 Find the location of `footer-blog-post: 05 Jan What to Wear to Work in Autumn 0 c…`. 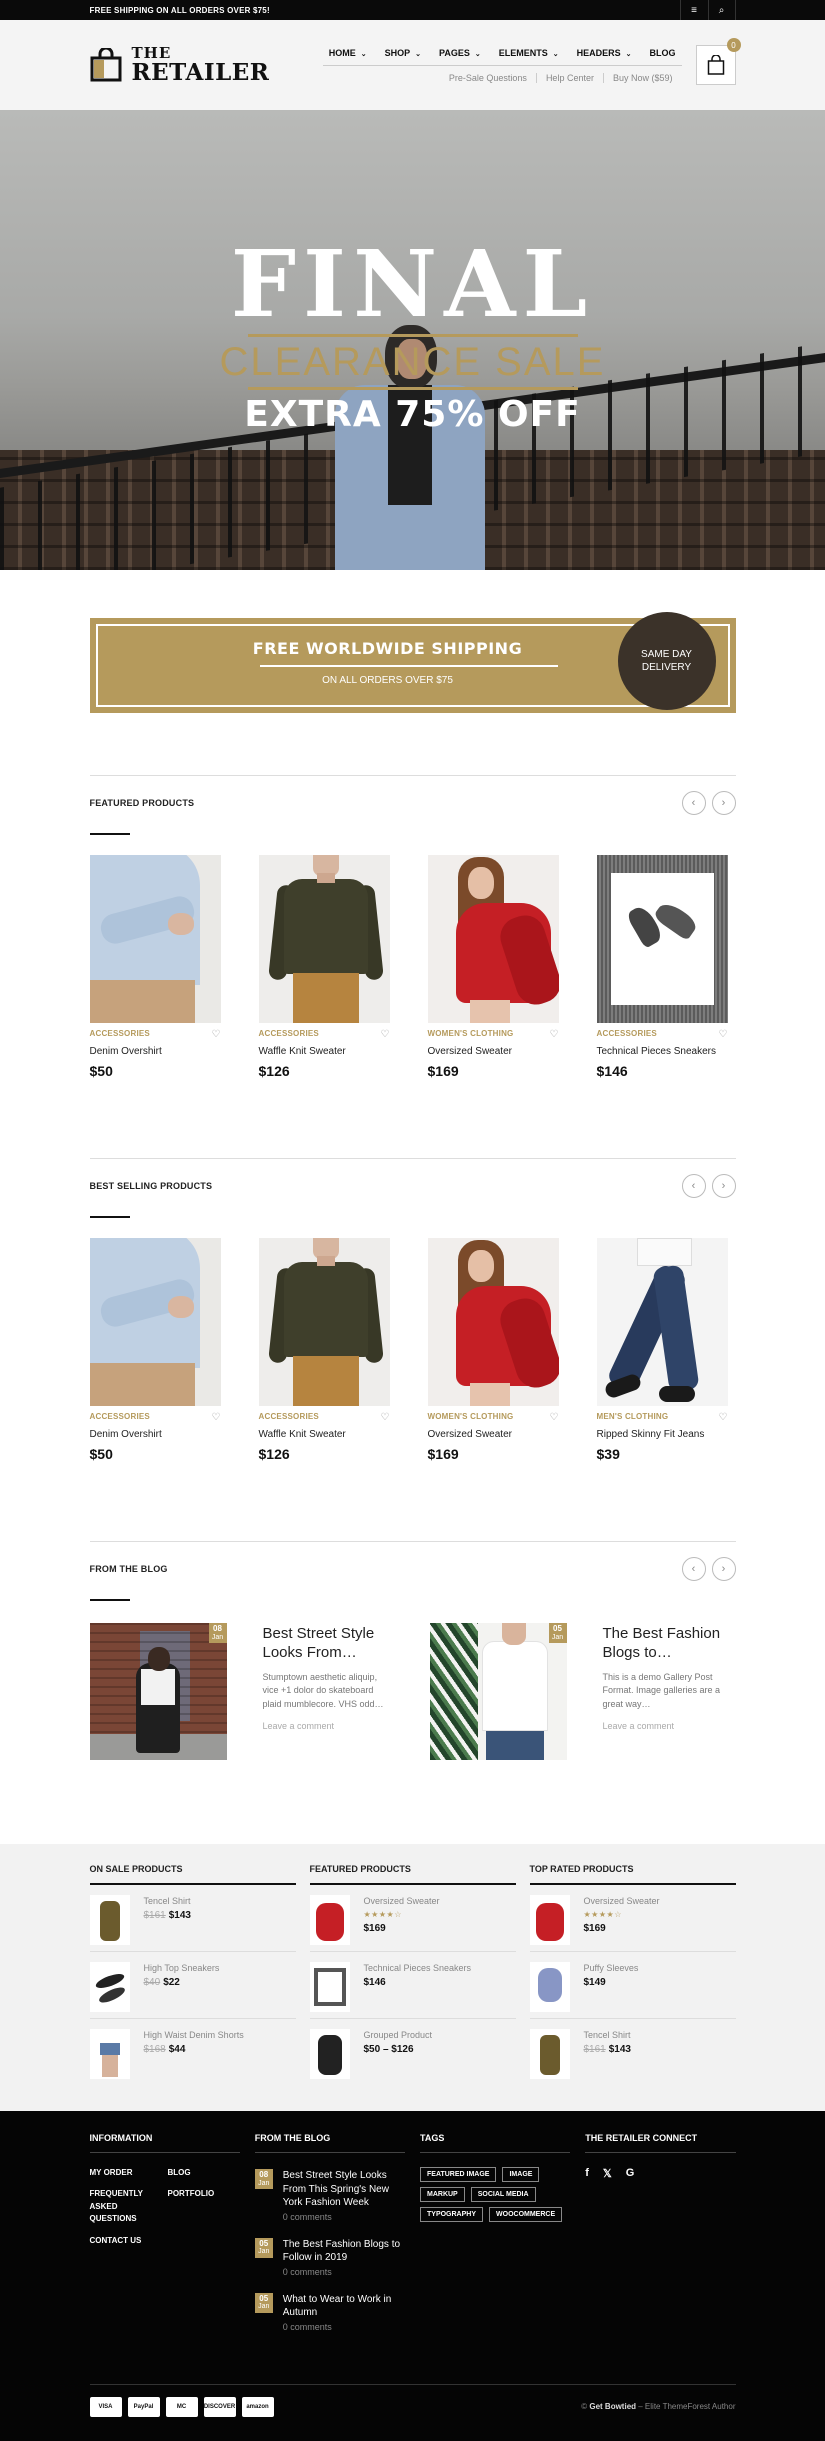

footer-blog-post: 05 Jan What to Wear to Work in Autumn 0 c… is located at coordinates (329, 2312).